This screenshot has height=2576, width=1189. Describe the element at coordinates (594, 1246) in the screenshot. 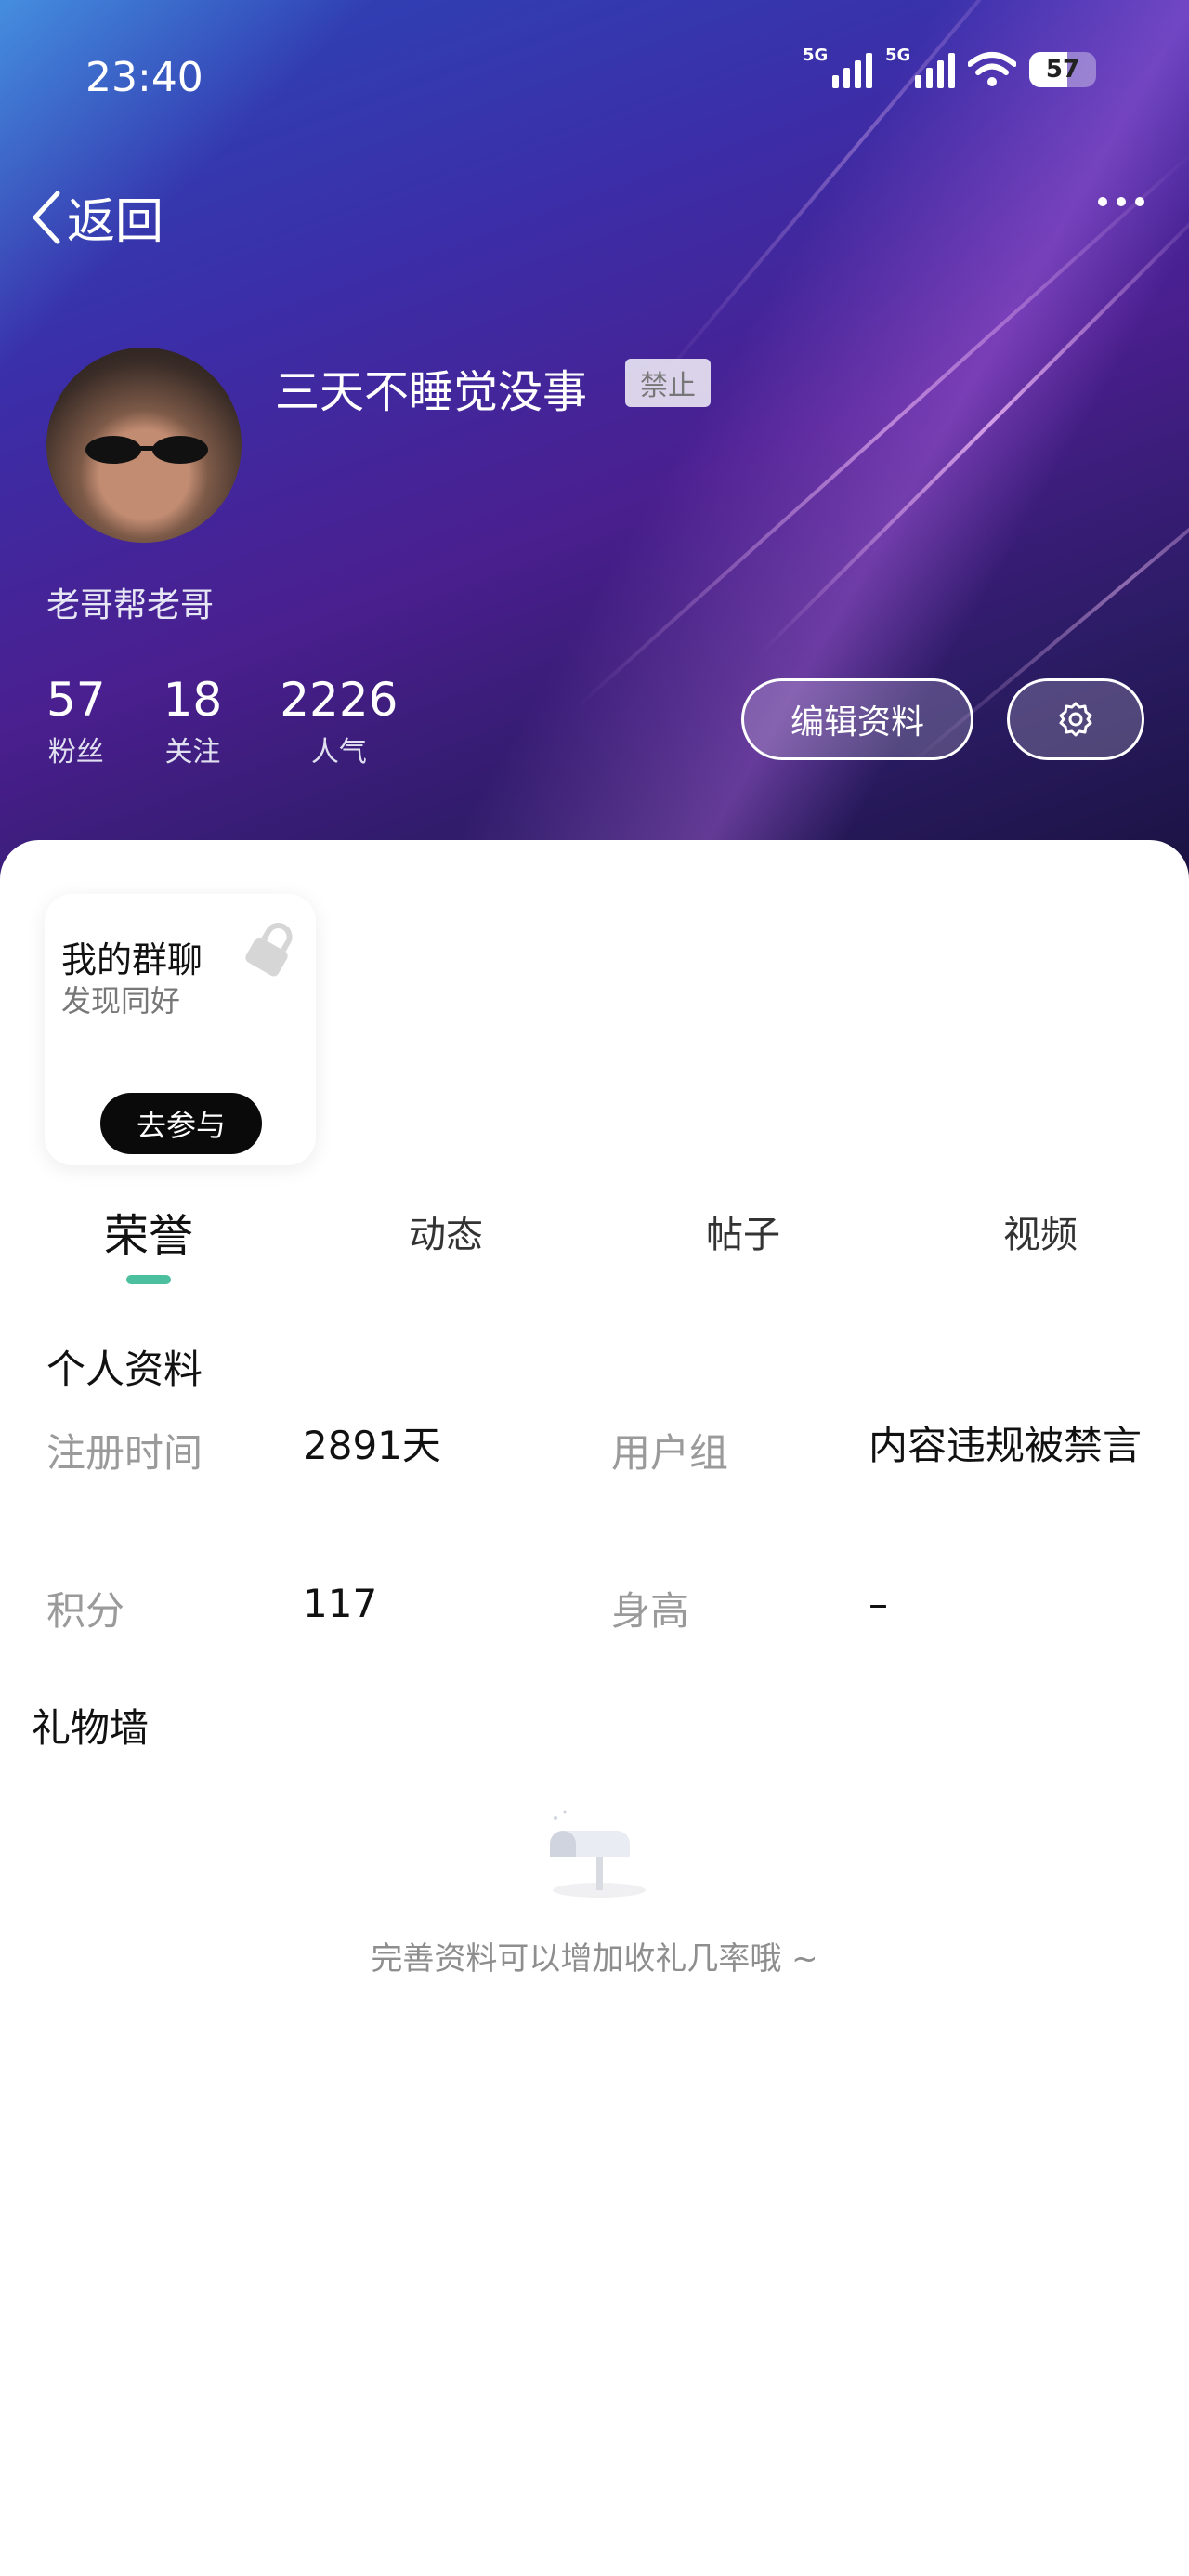

I see `profile-tabs: 荣誉 动态 帖子 视频` at that location.